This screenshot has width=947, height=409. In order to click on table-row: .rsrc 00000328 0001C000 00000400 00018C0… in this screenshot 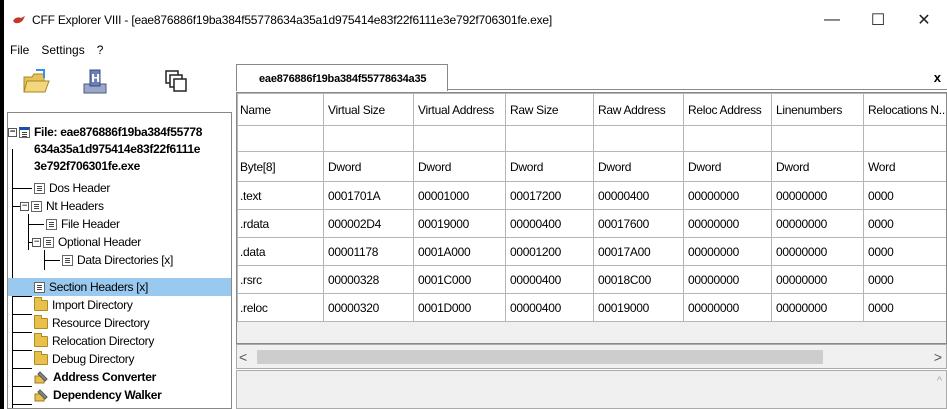, I will do `click(591, 279)`.